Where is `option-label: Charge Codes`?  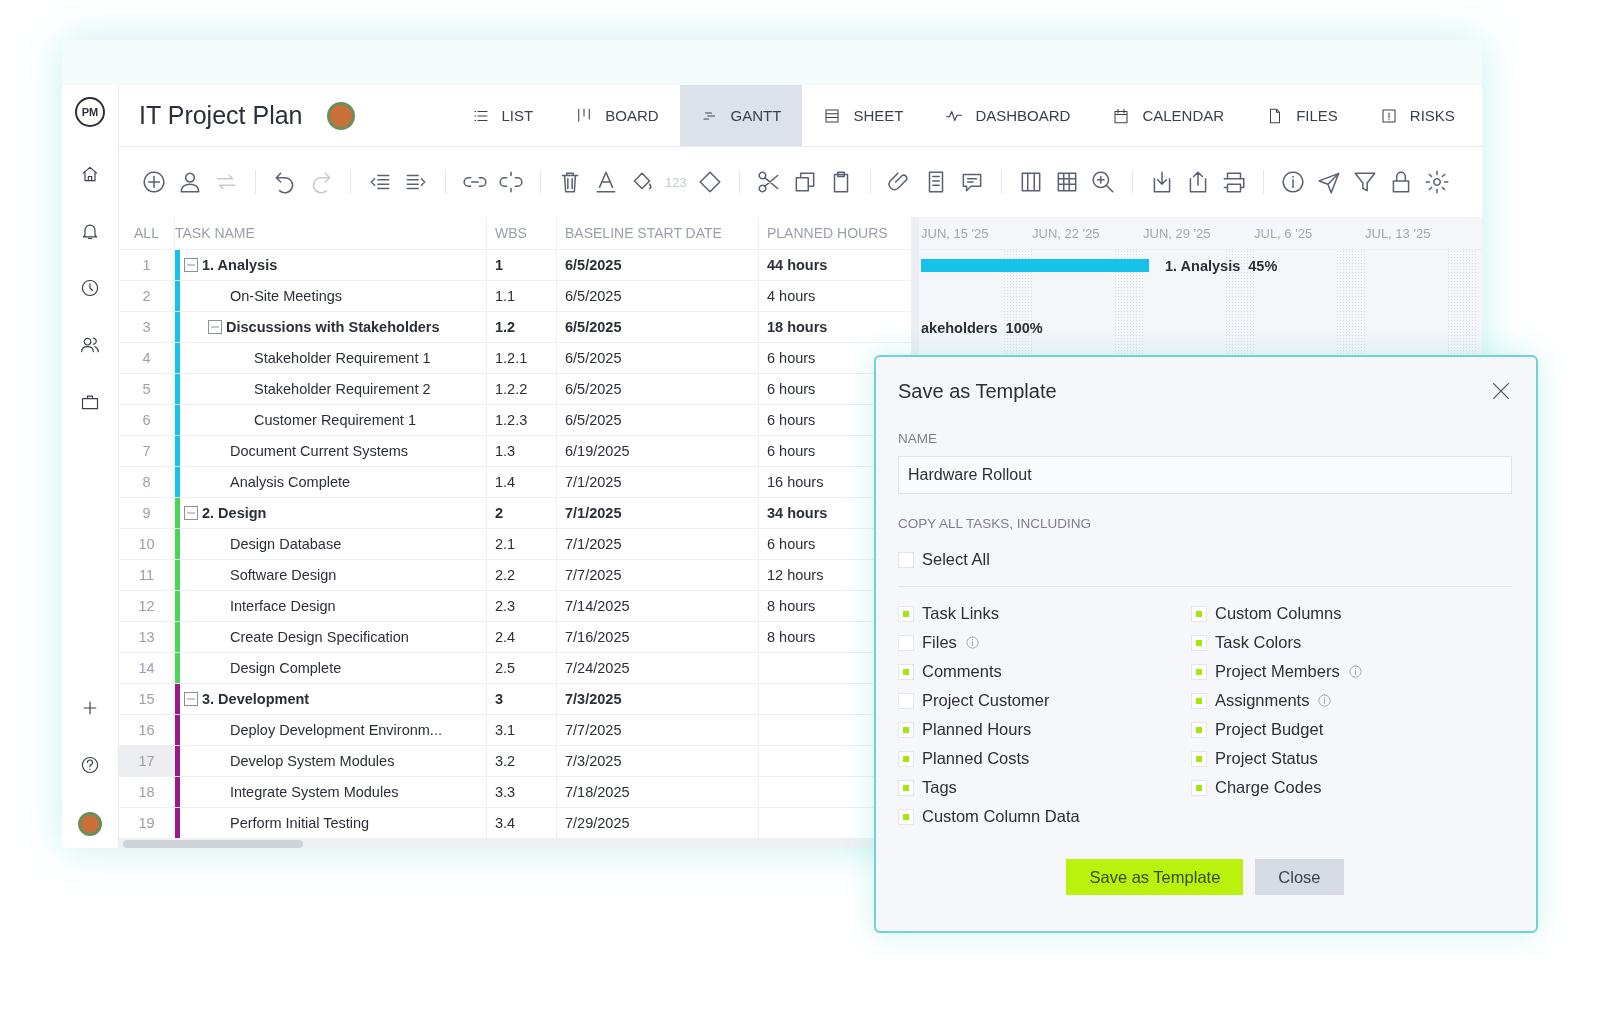 option-label: Charge Codes is located at coordinates (1268, 787).